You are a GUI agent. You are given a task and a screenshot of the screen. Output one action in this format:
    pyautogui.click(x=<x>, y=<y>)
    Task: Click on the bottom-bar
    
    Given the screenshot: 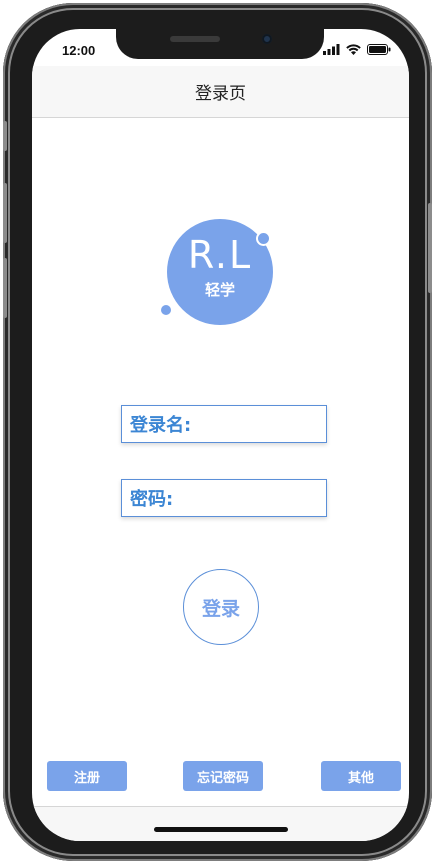 What is the action you would take?
    pyautogui.click(x=220, y=823)
    